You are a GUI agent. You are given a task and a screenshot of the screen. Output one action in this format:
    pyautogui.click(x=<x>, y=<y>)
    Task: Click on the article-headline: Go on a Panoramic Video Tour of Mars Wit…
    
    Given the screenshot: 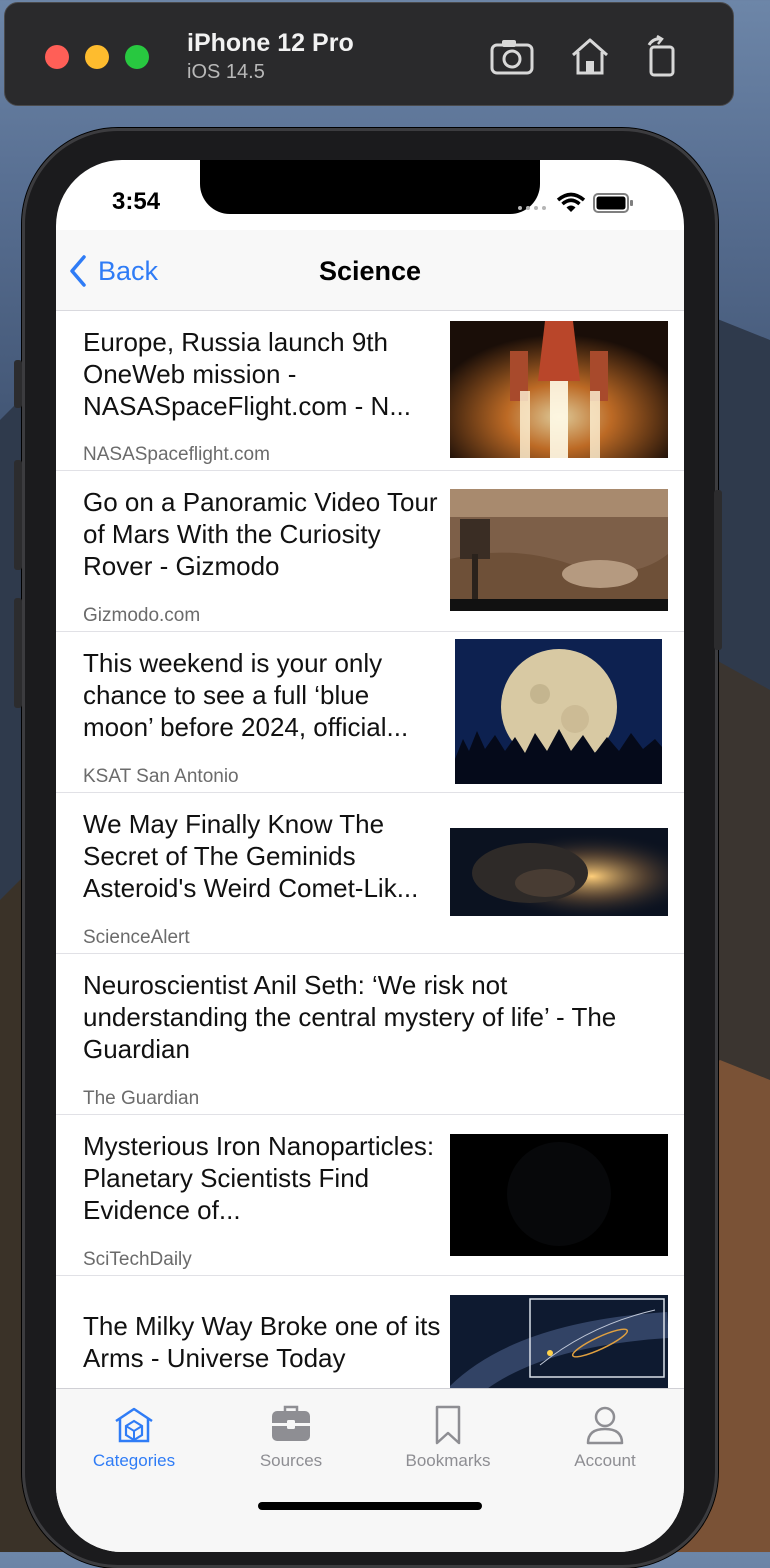 What is the action you would take?
    pyautogui.click(x=260, y=534)
    